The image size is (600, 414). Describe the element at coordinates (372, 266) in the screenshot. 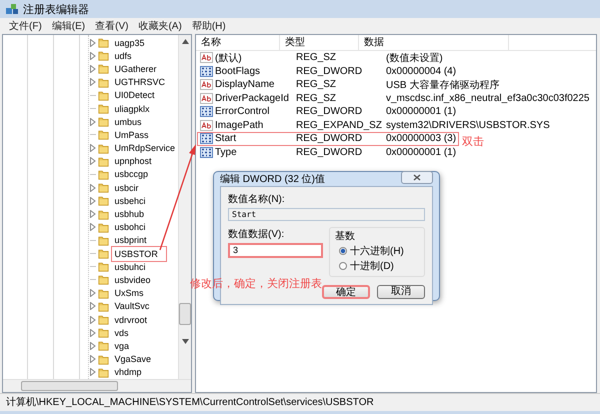

I see `radio-label: 十进制(D)` at that location.